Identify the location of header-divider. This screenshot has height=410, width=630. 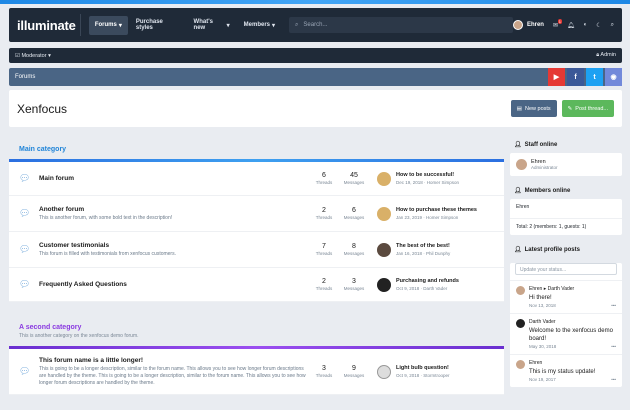
(80, 25).